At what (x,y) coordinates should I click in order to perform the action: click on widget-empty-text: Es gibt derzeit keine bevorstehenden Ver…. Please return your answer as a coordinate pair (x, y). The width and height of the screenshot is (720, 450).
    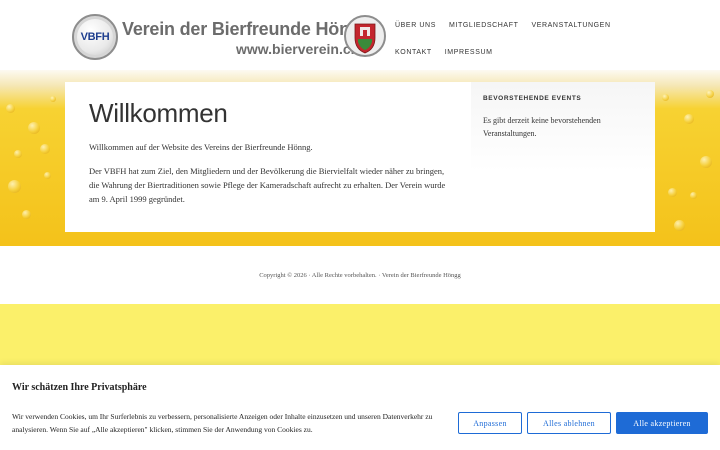
    Looking at the image, I should click on (542, 127).